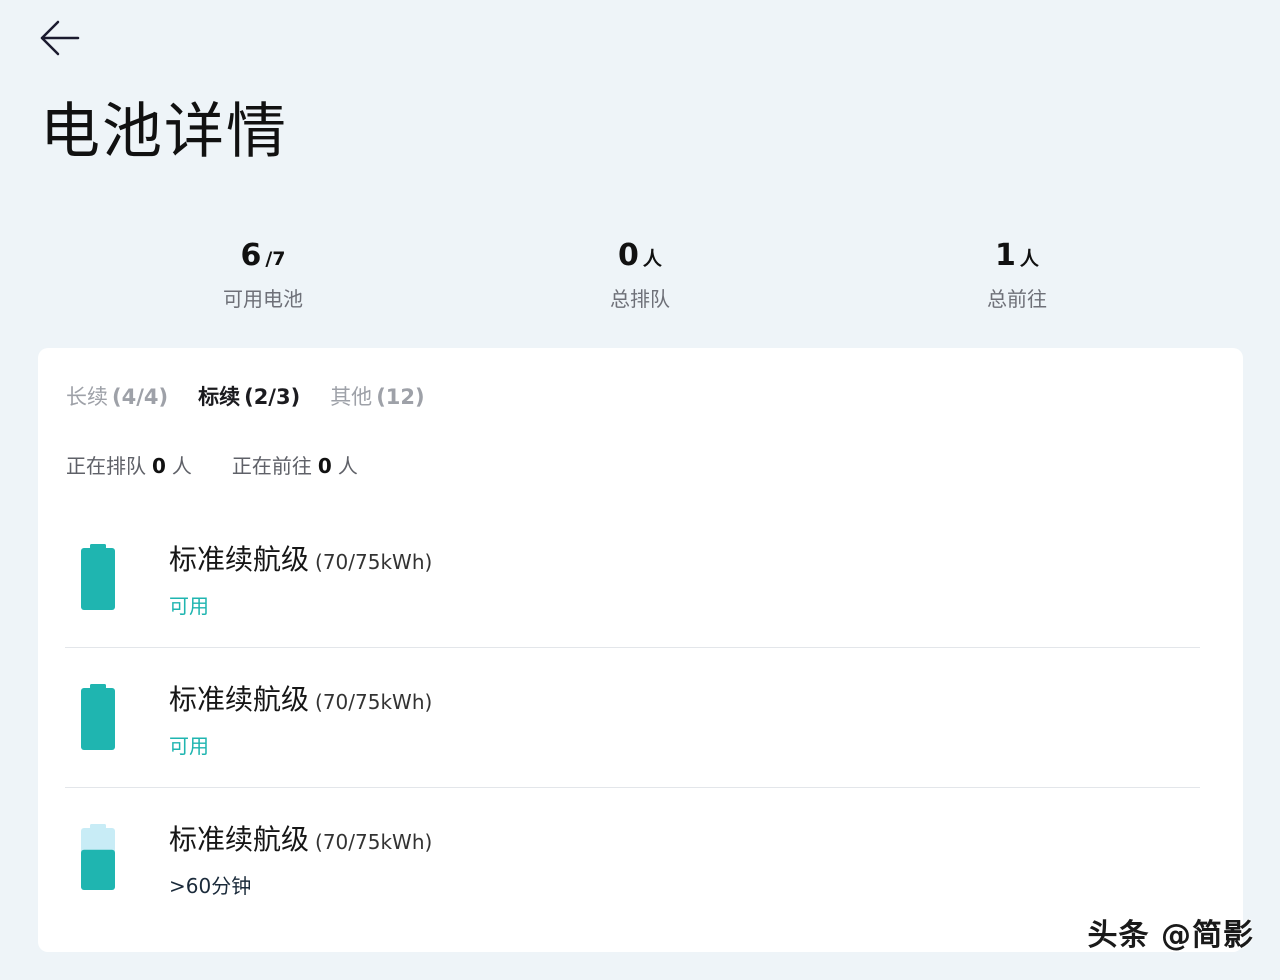 The height and width of the screenshot is (980, 1280). I want to click on stat-total-queue: 0人 总排队, so click(640, 274).